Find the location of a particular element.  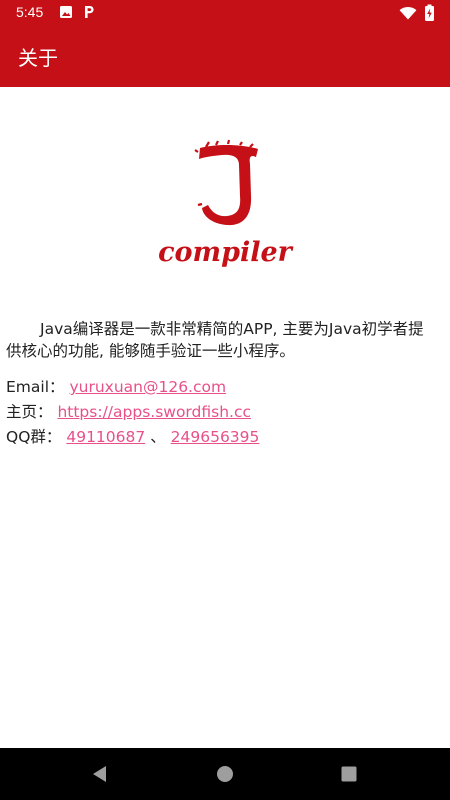

status-time: 5:45 is located at coordinates (30, 12).